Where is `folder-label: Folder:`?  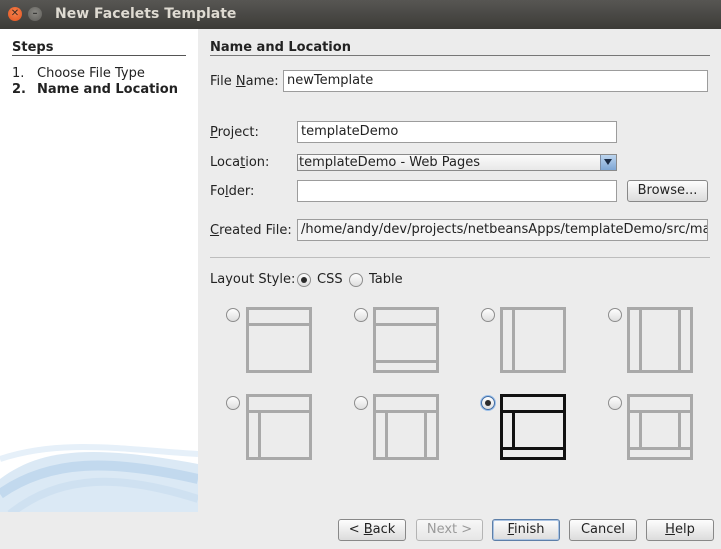 folder-label: Folder: is located at coordinates (232, 191).